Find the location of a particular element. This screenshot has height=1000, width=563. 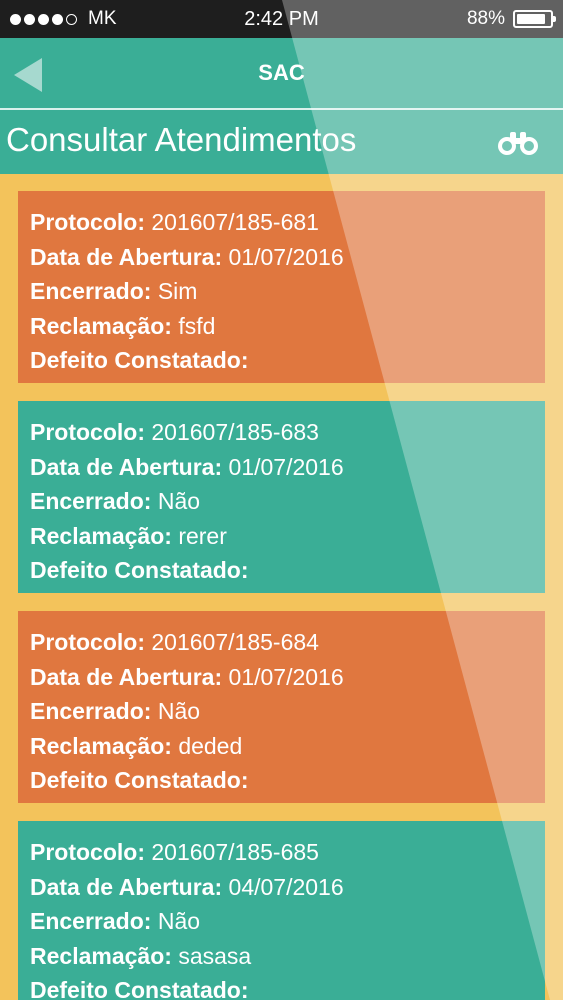

page-title-bar: Consultar Atendimentos is located at coordinates (281, 142).